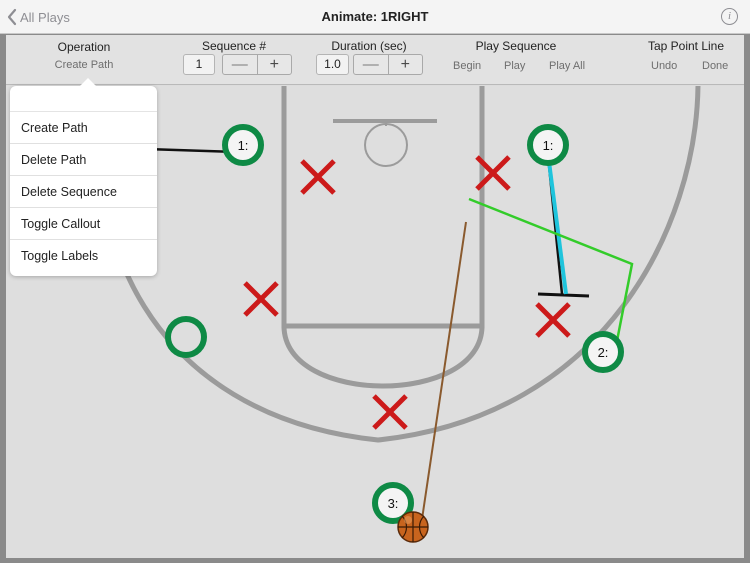  I want to click on sequence-stepper: — +, so click(257, 64).